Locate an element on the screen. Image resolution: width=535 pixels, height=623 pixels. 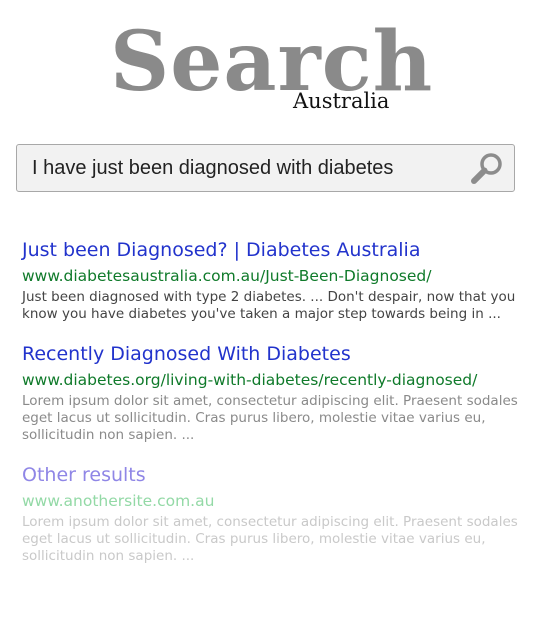
result-title-link: Recently Diagnosed With Diabetes is located at coordinates (272, 354).